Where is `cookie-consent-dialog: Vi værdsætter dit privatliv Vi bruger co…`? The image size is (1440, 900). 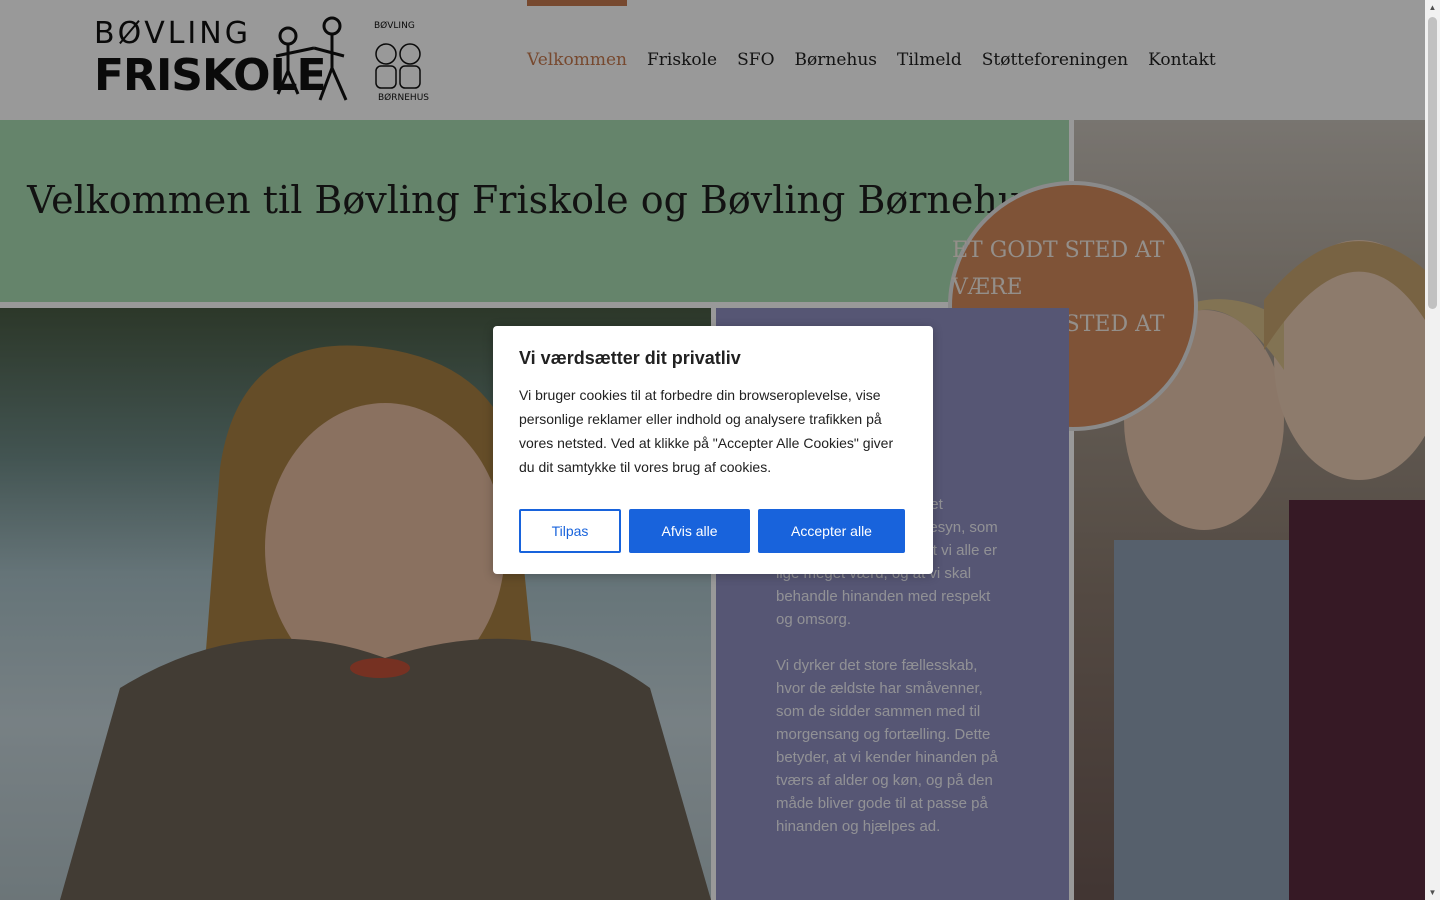 cookie-consent-dialog: Vi værdsætter dit privatliv Vi bruger co… is located at coordinates (713, 450).